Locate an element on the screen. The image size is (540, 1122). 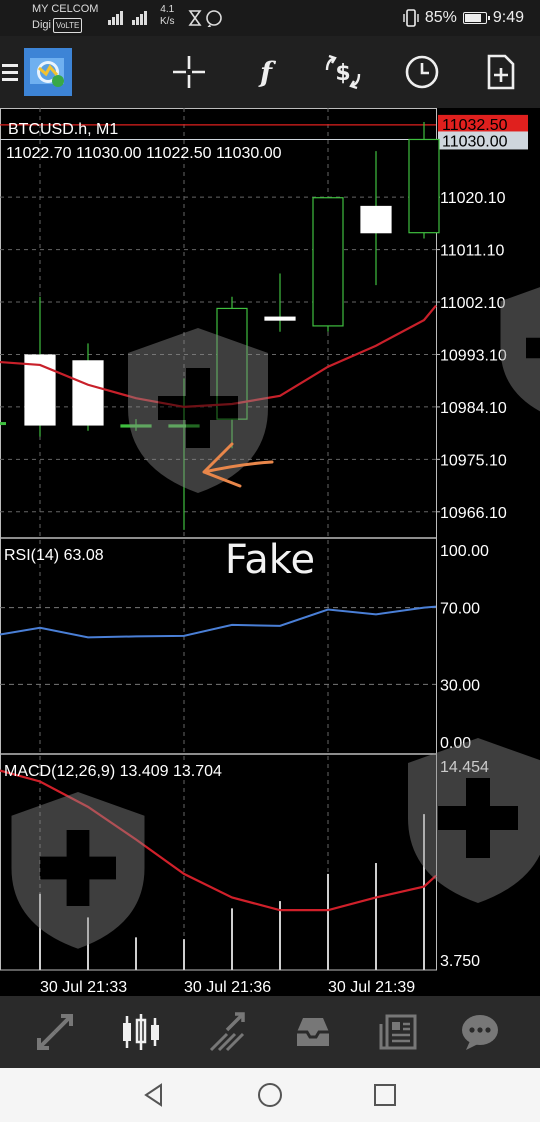
news-icon is located at coordinates (399, 1032).